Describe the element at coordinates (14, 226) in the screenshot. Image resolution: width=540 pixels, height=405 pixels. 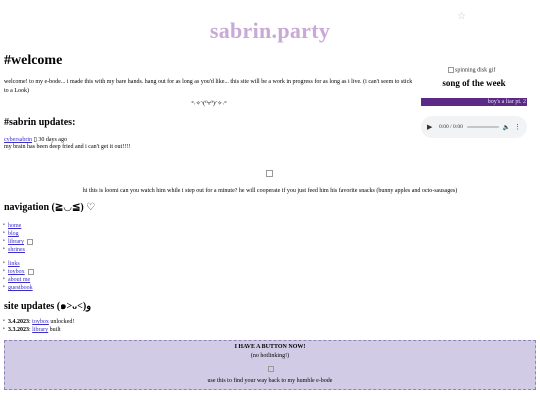
I see `nav-link-home: home` at that location.